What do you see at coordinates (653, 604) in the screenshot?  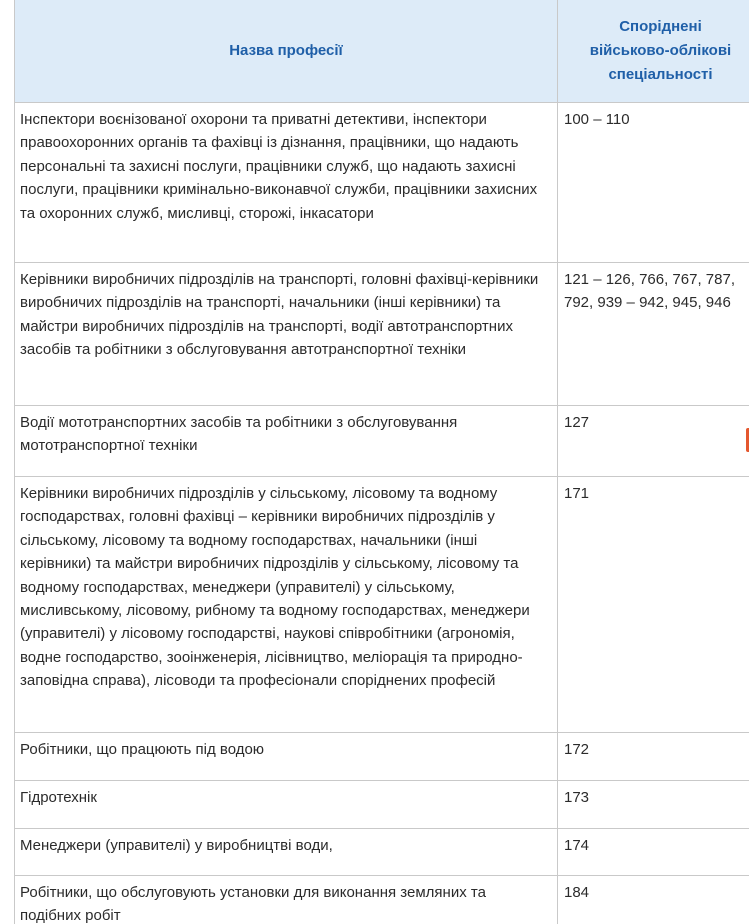 I see `specialty-codes-cell: 171` at bounding box center [653, 604].